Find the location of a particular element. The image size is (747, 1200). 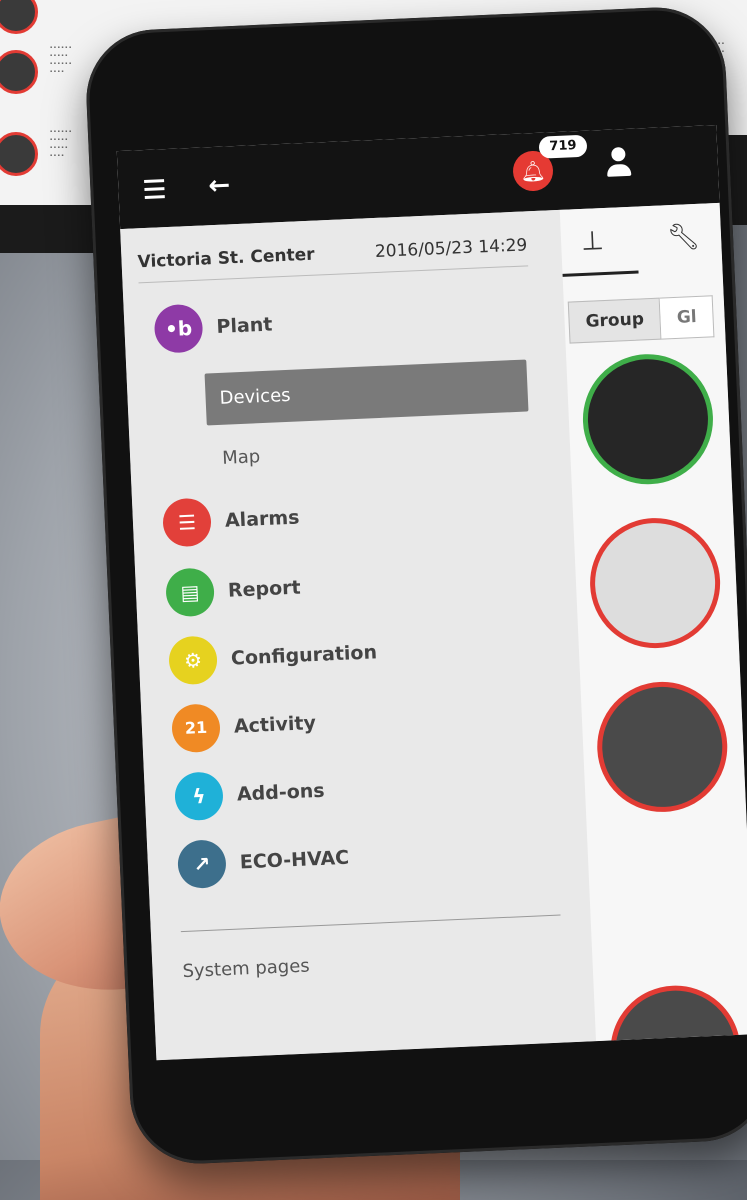

nav-item-label: Configuration is located at coordinates (304, 655).